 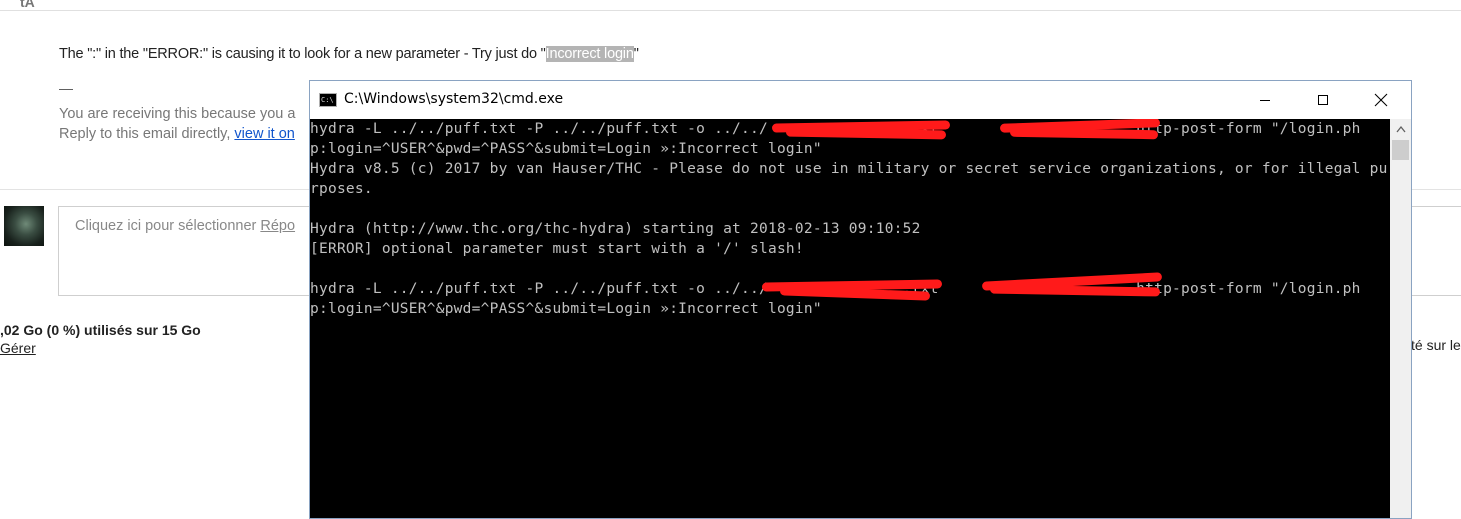 I want to click on minimize-button, so click(x=1265, y=100).